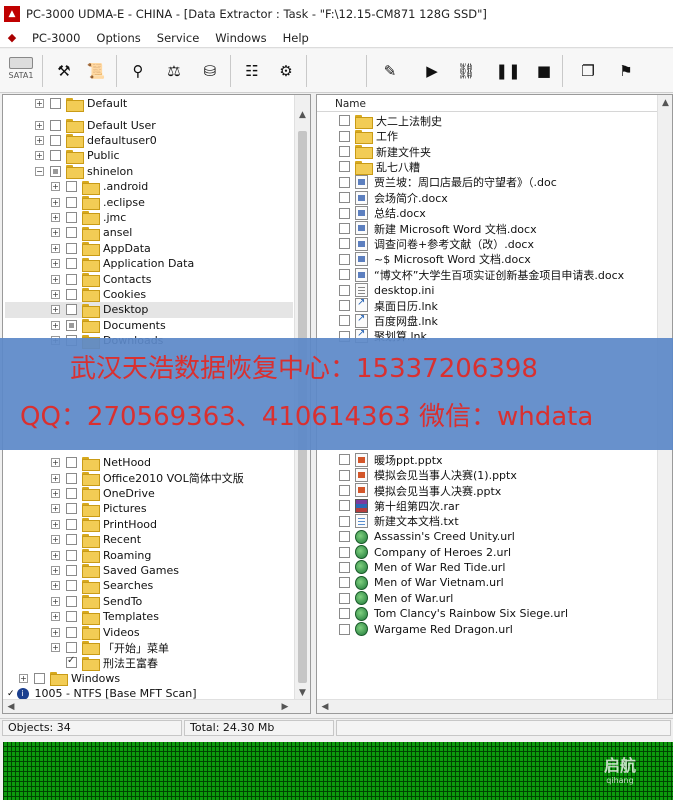 This screenshot has width=673, height=800. Describe the element at coordinates (325, 706) in the screenshot. I see `scroll-left-icon: ◀` at that location.